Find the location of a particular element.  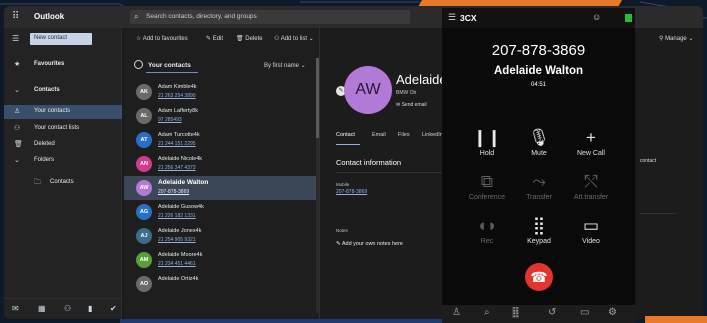

settings-icon: ⚙ is located at coordinates (612, 312).